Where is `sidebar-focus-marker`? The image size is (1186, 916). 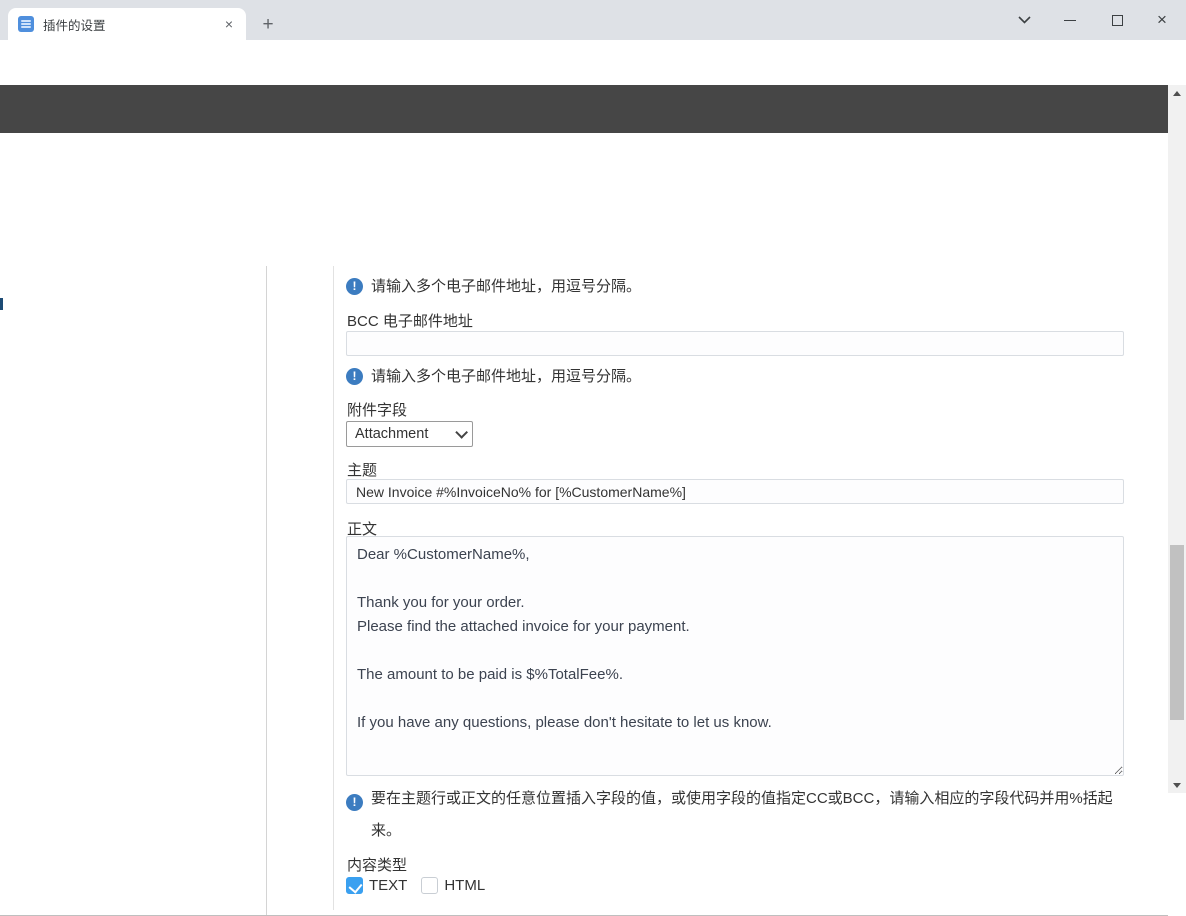 sidebar-focus-marker is located at coordinates (1, 304).